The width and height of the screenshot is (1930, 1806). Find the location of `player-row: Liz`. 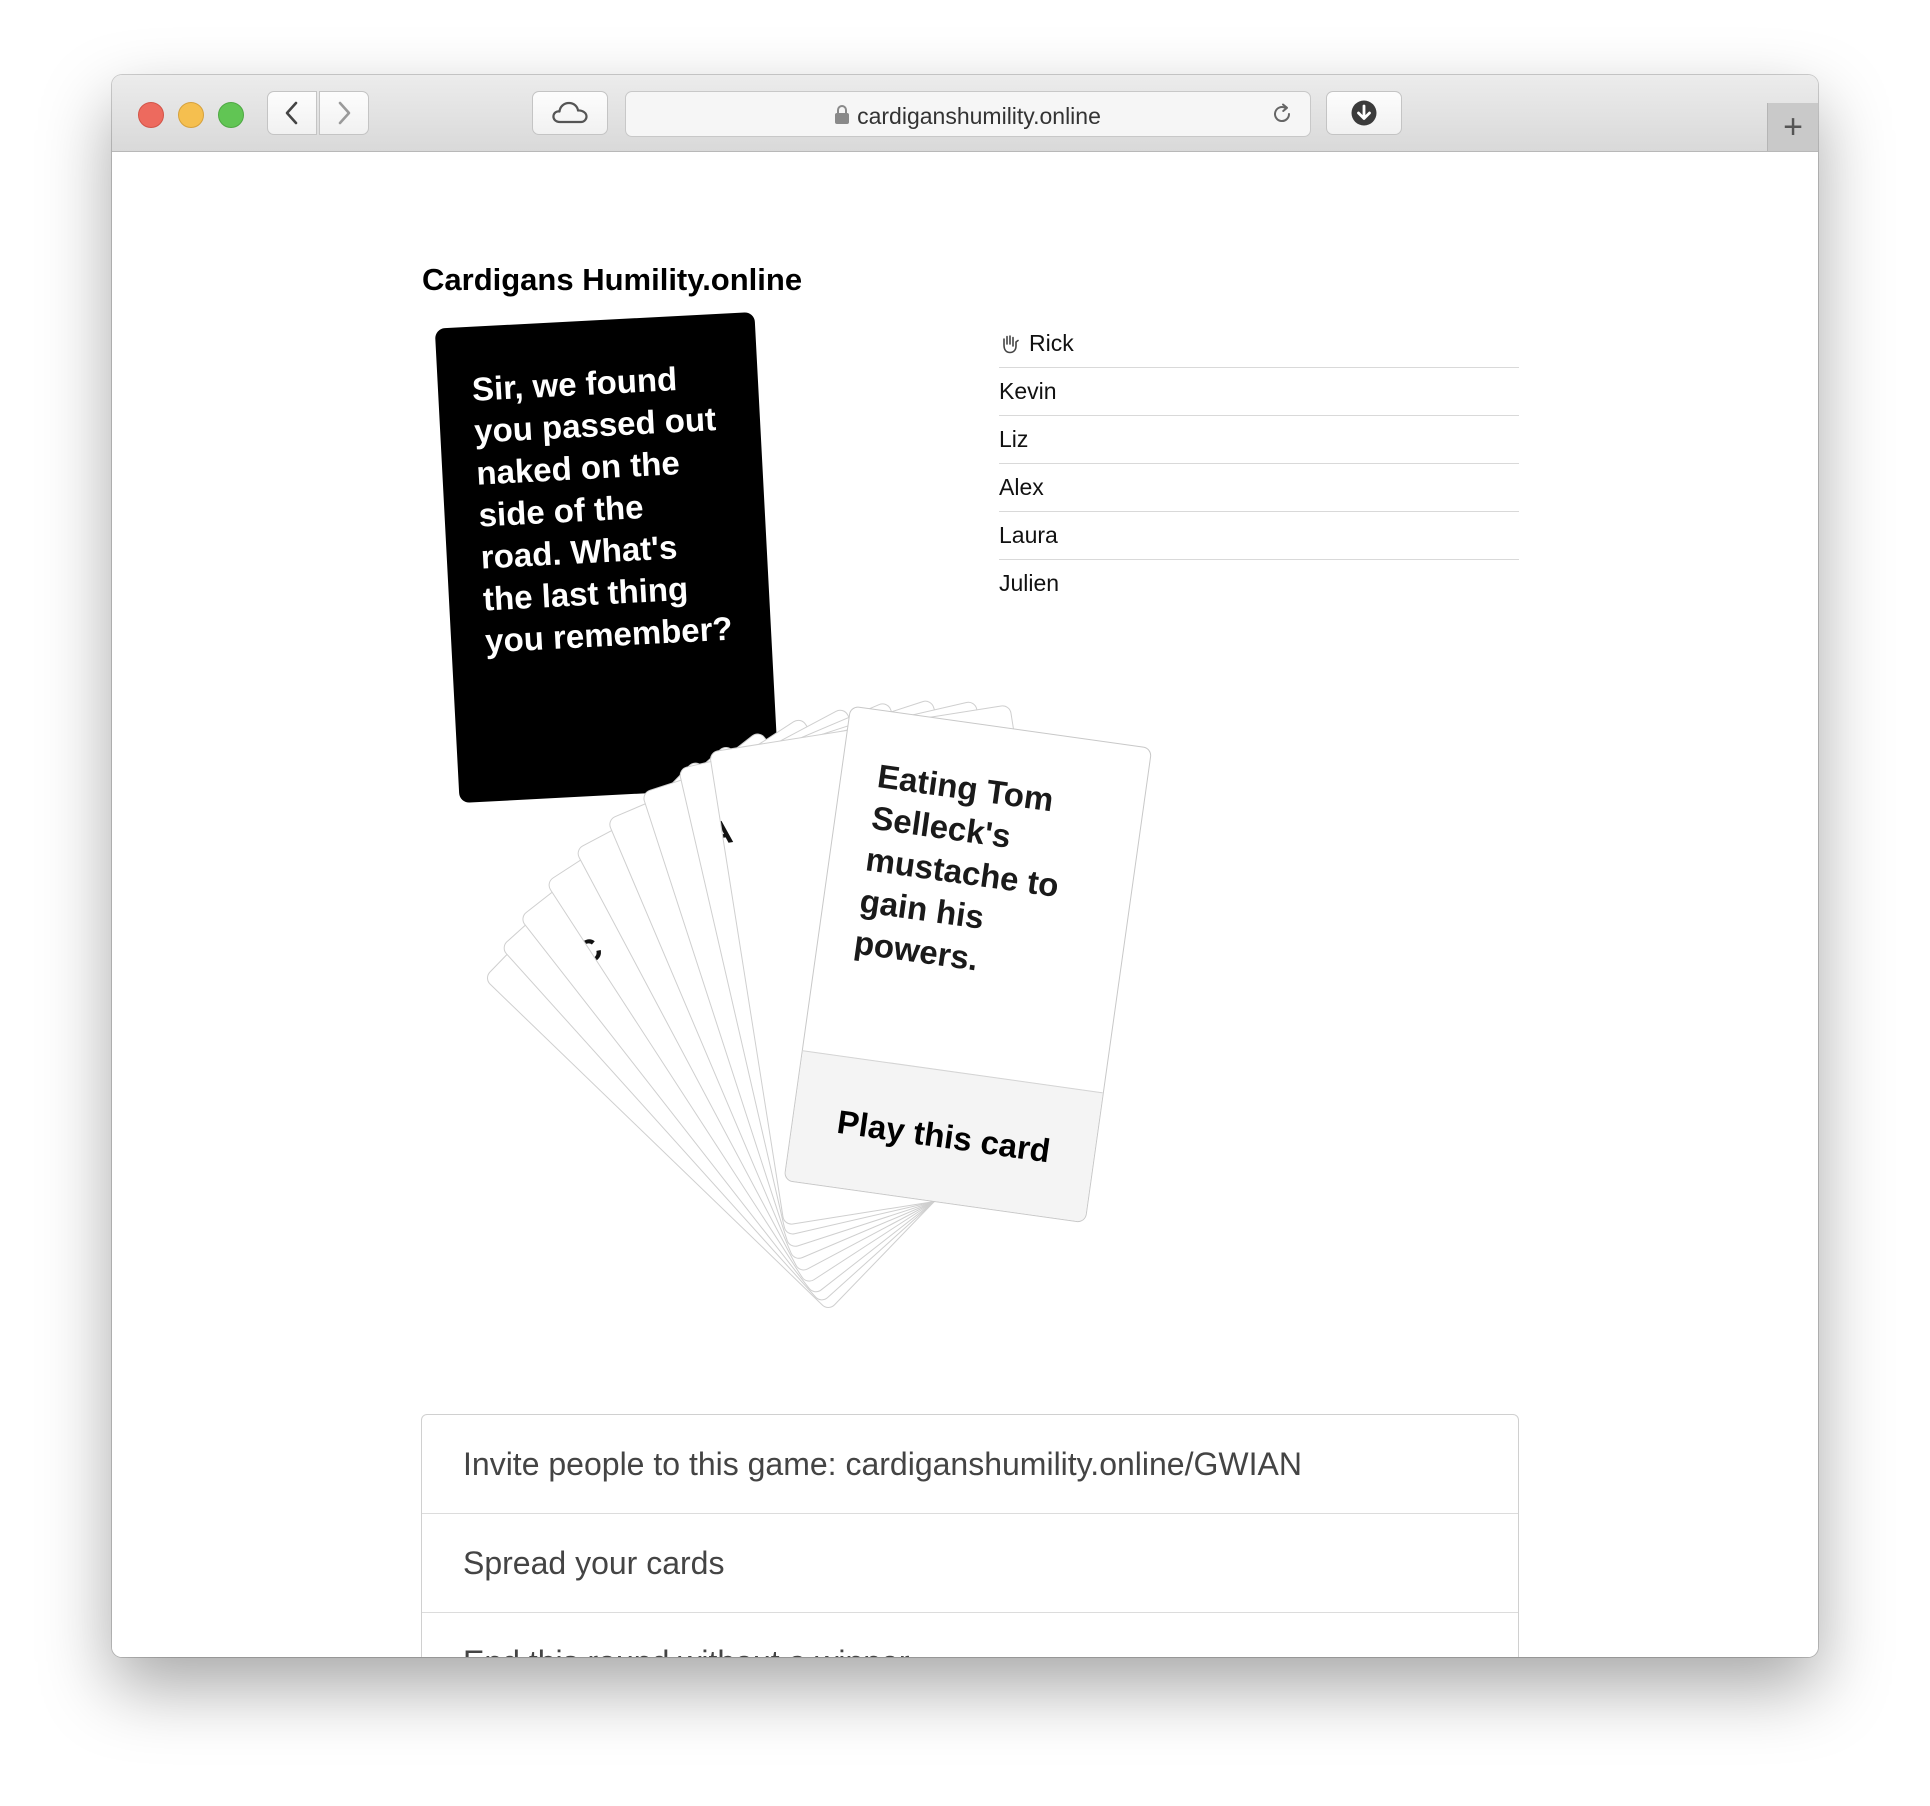

player-row: Liz is located at coordinates (1259, 440).